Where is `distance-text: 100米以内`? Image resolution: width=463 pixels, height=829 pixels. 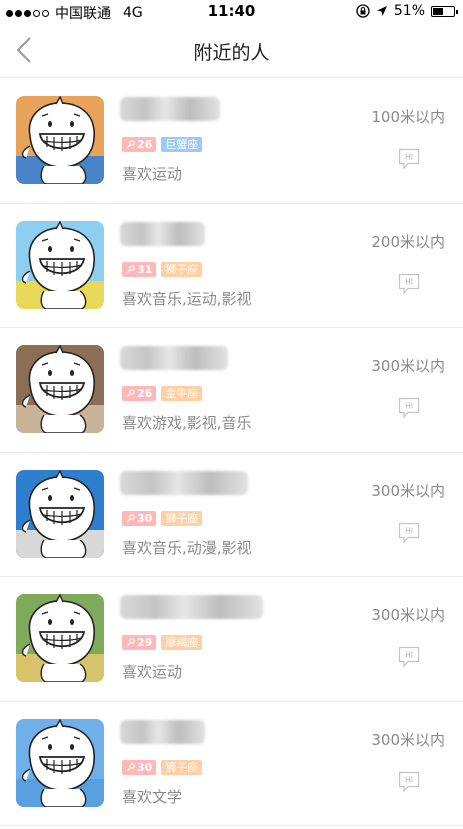
distance-text: 100米以内 is located at coordinates (408, 117).